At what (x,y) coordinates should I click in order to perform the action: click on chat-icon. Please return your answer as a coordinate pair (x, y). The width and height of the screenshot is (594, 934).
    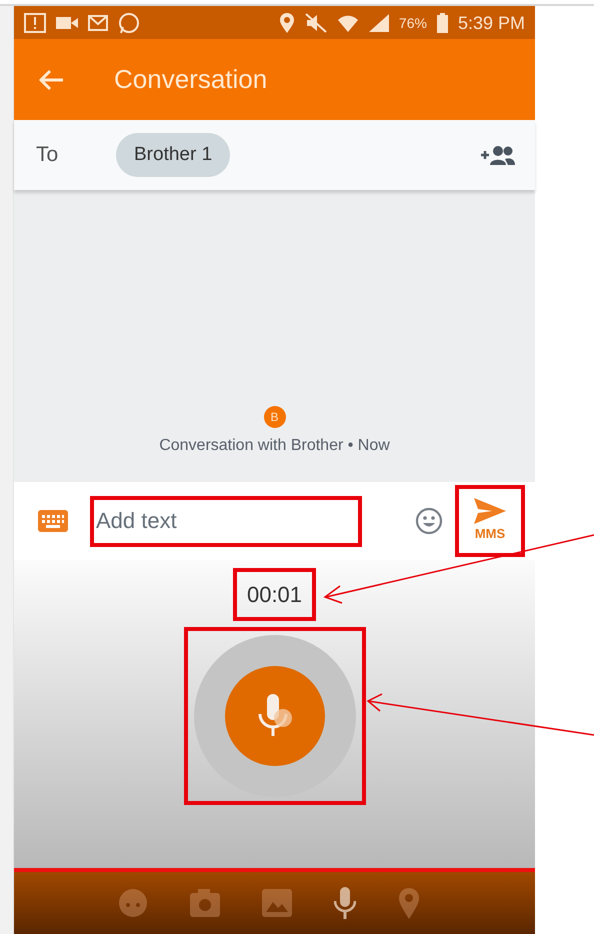
    Looking at the image, I should click on (129, 23).